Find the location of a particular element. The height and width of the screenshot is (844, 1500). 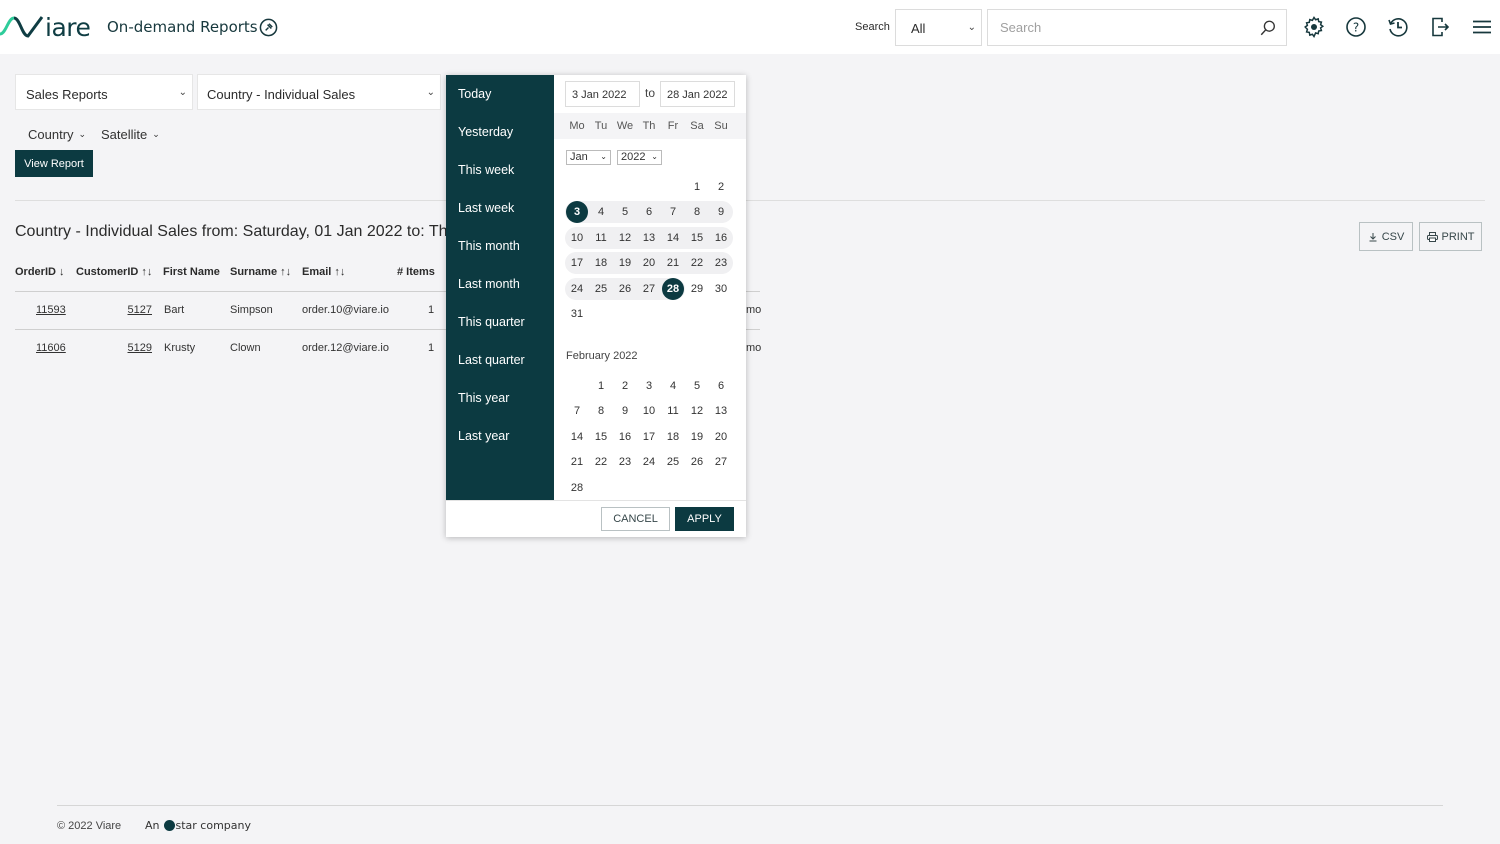

column-label: Email is located at coordinates (317, 272).